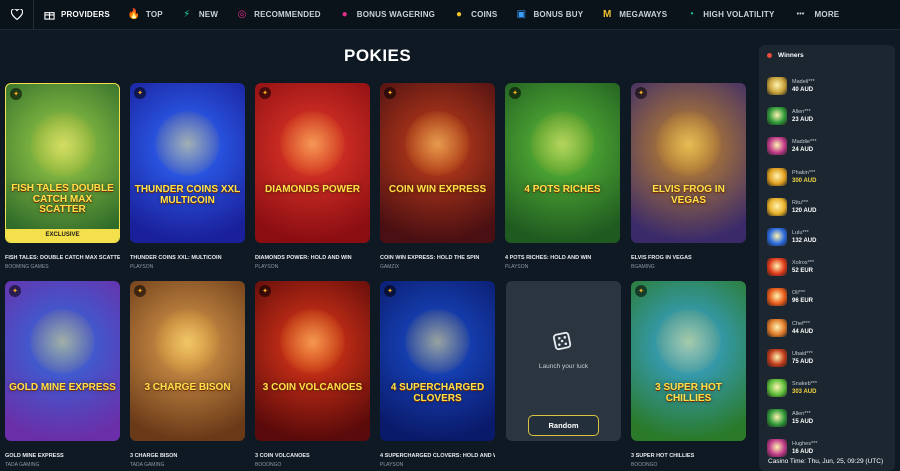 This screenshot has height=471, width=900. I want to click on nav-item-new: ⚡ NEW, so click(199, 15).